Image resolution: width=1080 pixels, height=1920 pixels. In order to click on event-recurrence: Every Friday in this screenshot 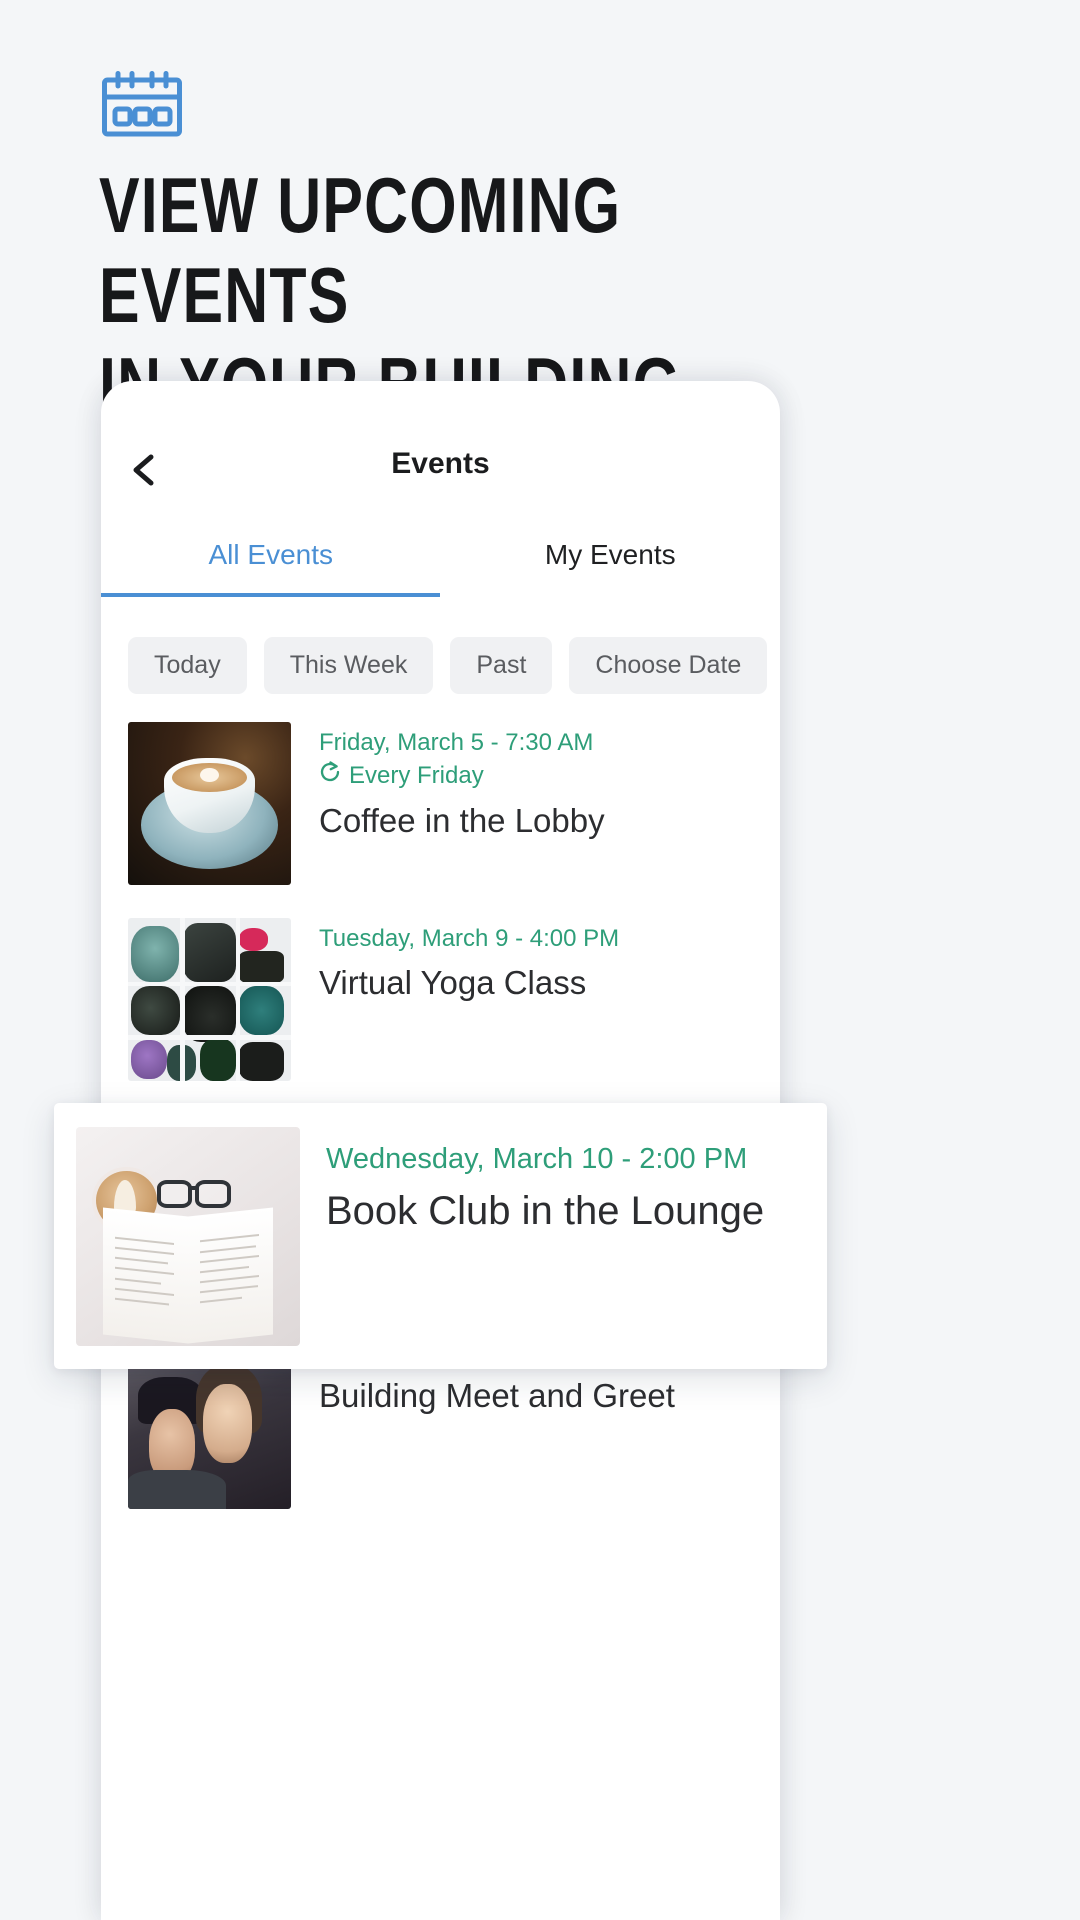, I will do `click(462, 776)`.